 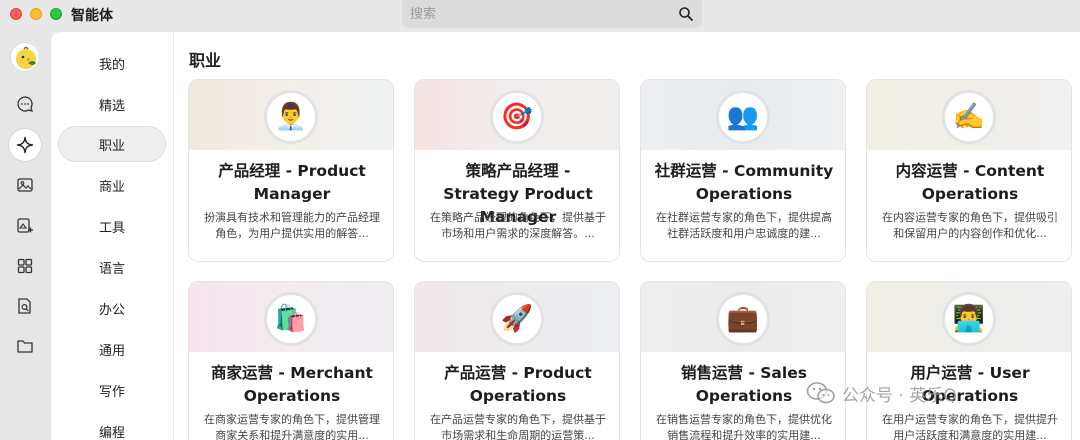 I want to click on category-featured: 精选, so click(x=112, y=104).